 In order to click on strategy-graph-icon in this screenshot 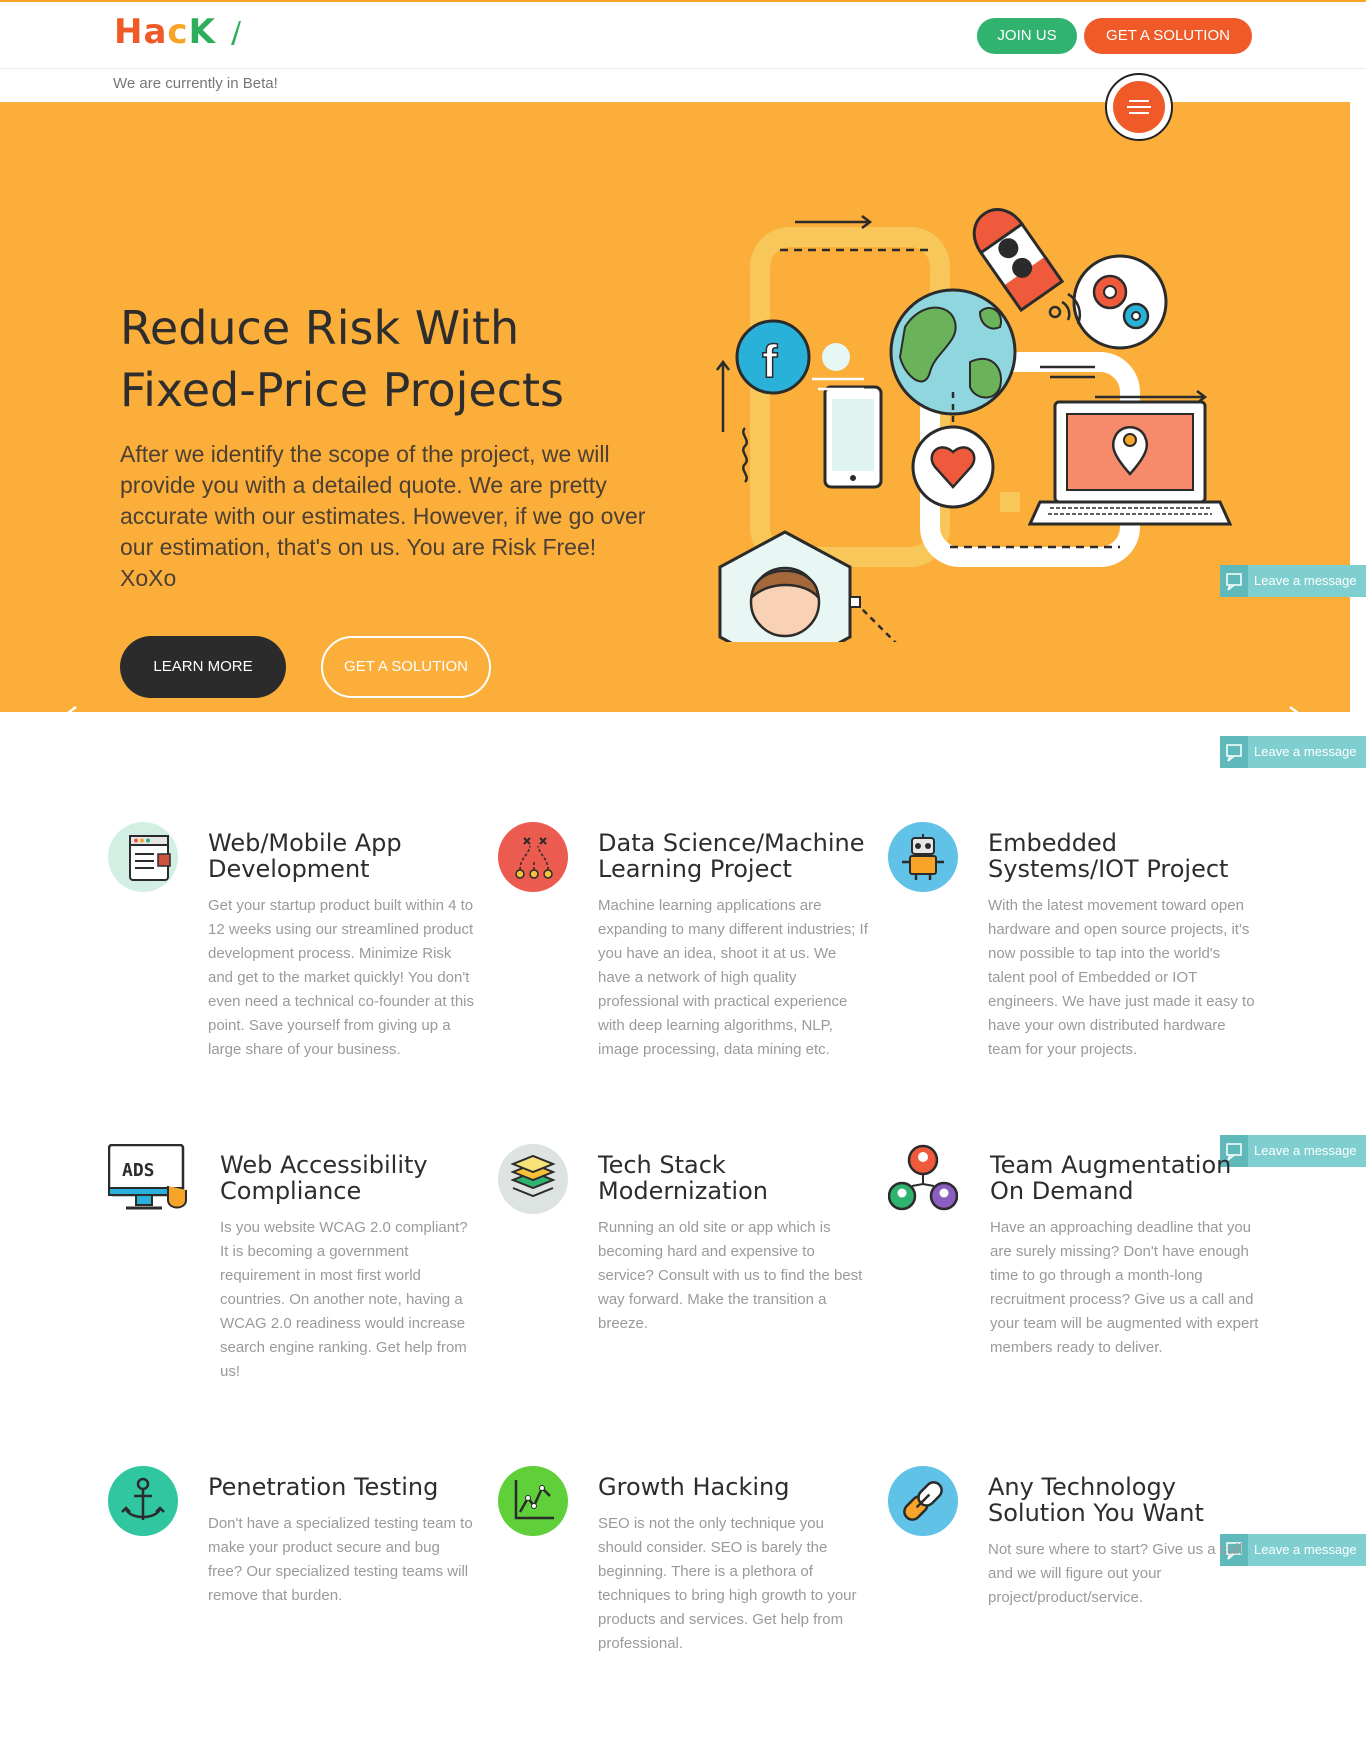, I will do `click(533, 857)`.